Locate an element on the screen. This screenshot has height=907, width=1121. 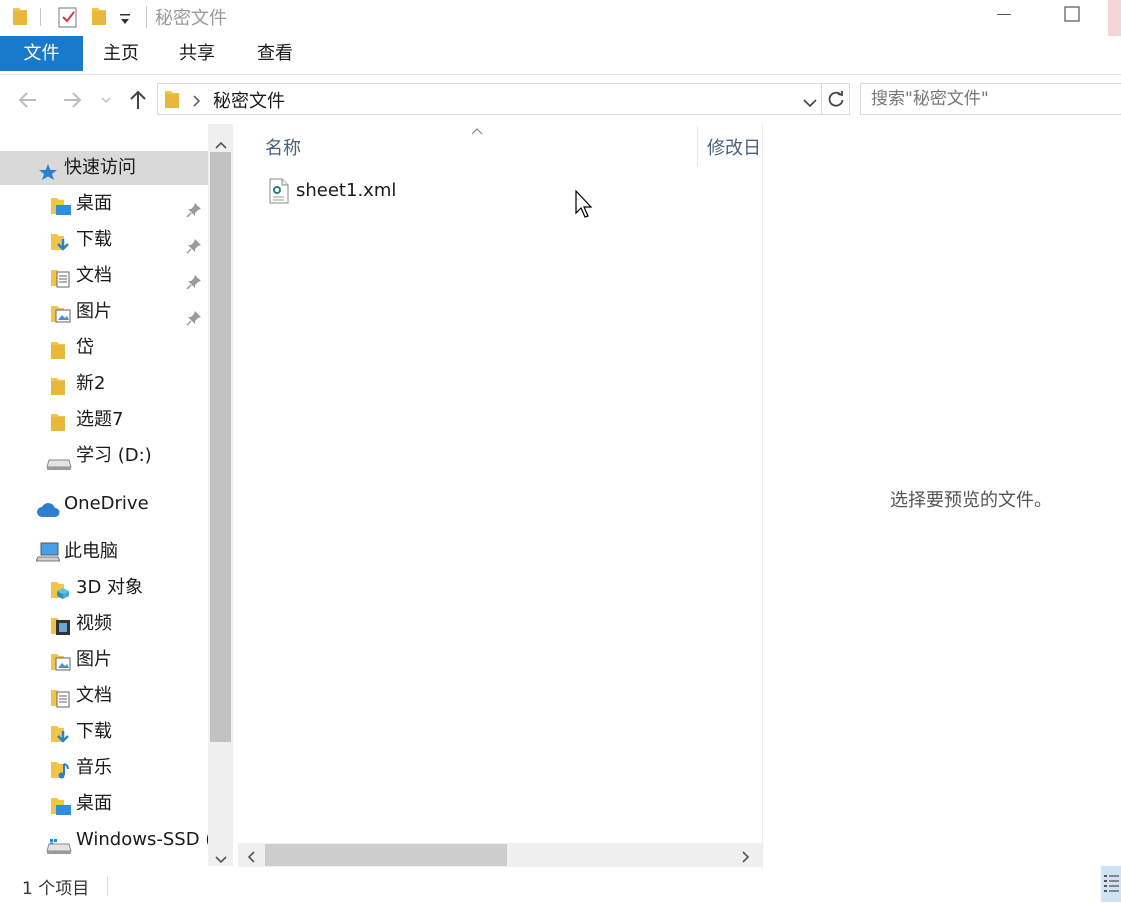
tab-home: 主页 is located at coordinates (121, 53).